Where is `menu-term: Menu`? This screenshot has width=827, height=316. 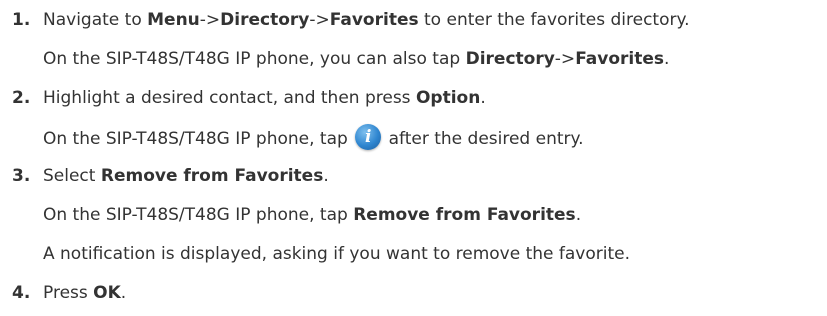 menu-term: Menu is located at coordinates (173, 20).